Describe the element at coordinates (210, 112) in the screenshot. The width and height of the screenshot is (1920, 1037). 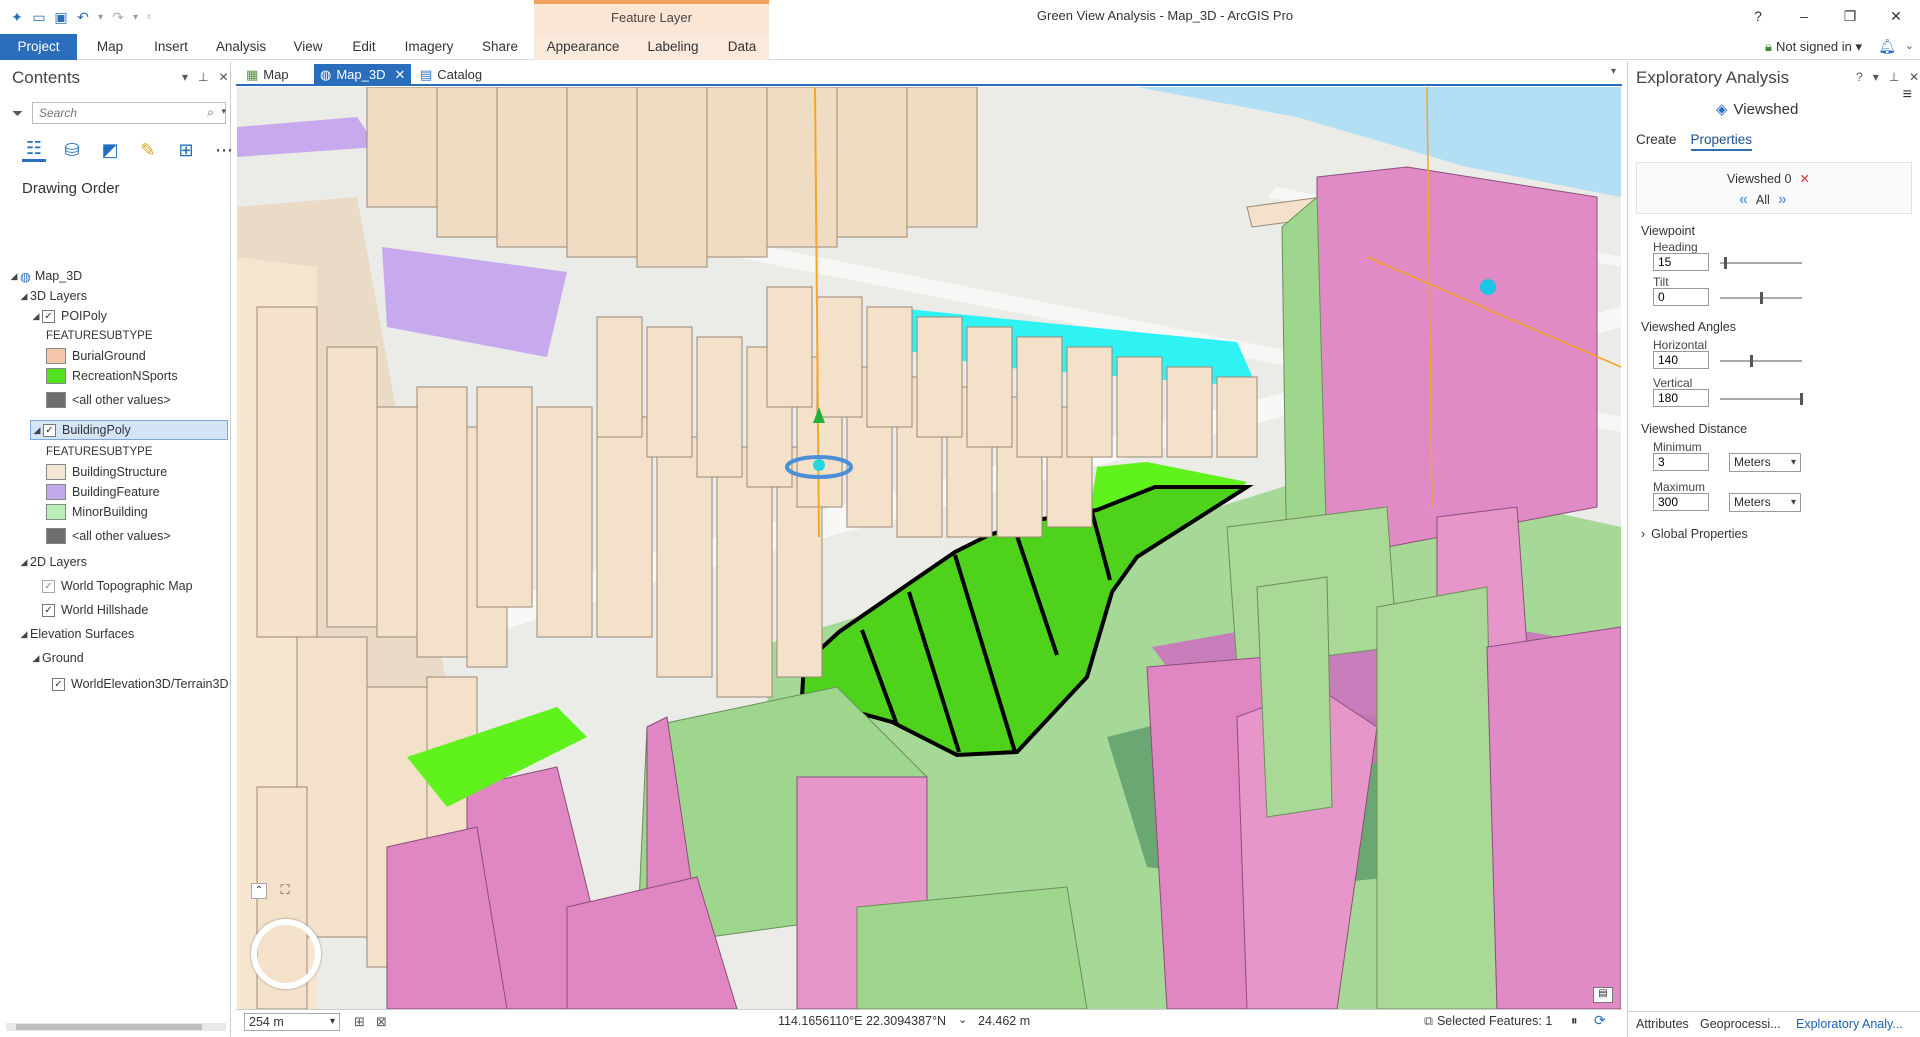
I see `search-icon: ⌕` at that location.